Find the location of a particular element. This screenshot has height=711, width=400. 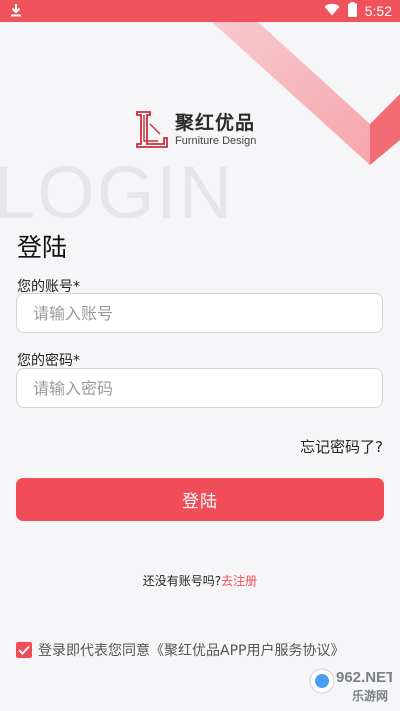

brand-logo: 聚红优品 Furniture Design is located at coordinates (195, 130).